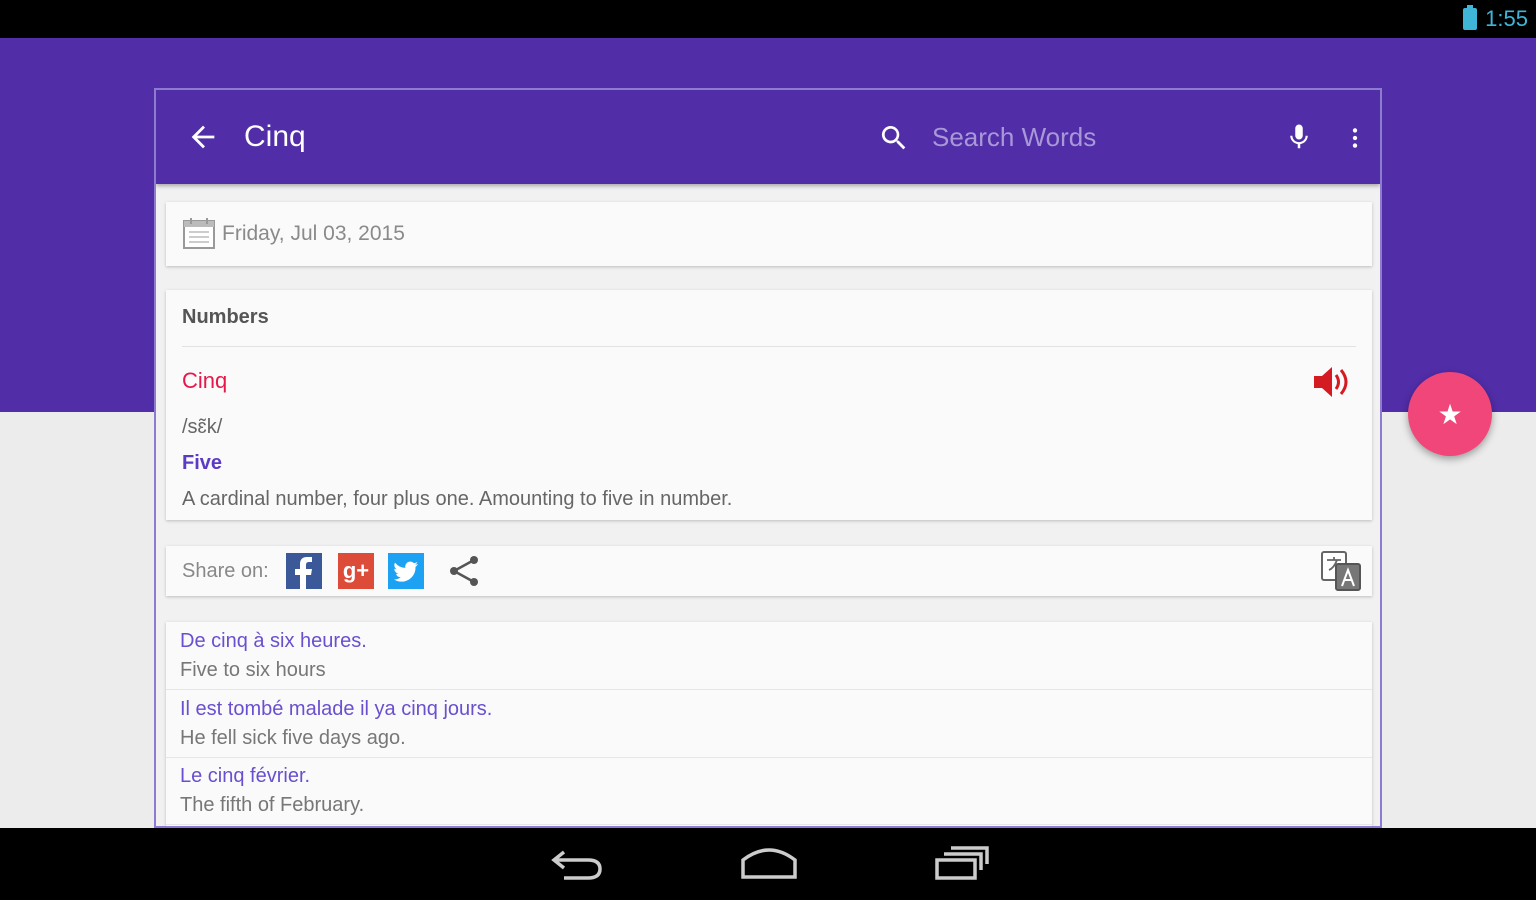 The height and width of the screenshot is (900, 1536). What do you see at coordinates (313, 233) in the screenshot?
I see `date-text: Friday, Jul 03, 2015` at bounding box center [313, 233].